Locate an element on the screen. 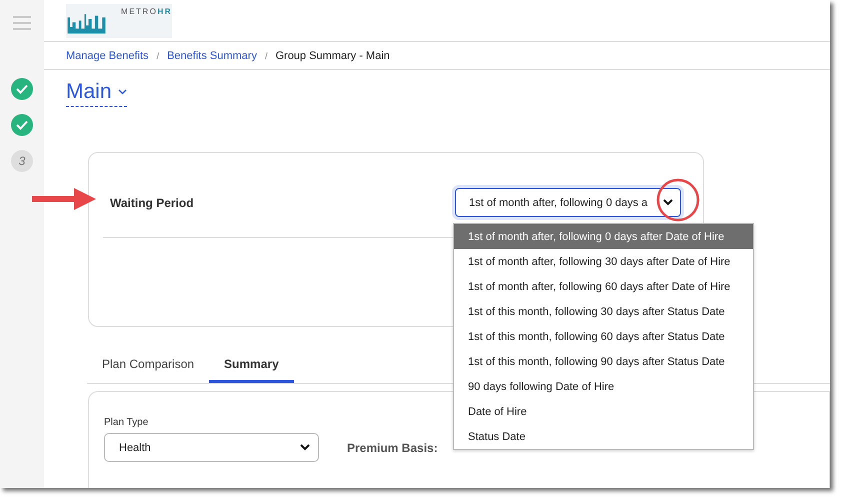 Image resolution: width=844 pixels, height=499 pixels. dropdown-option: 1st of this month, following 60 days after Status Date is located at coordinates (603, 336).